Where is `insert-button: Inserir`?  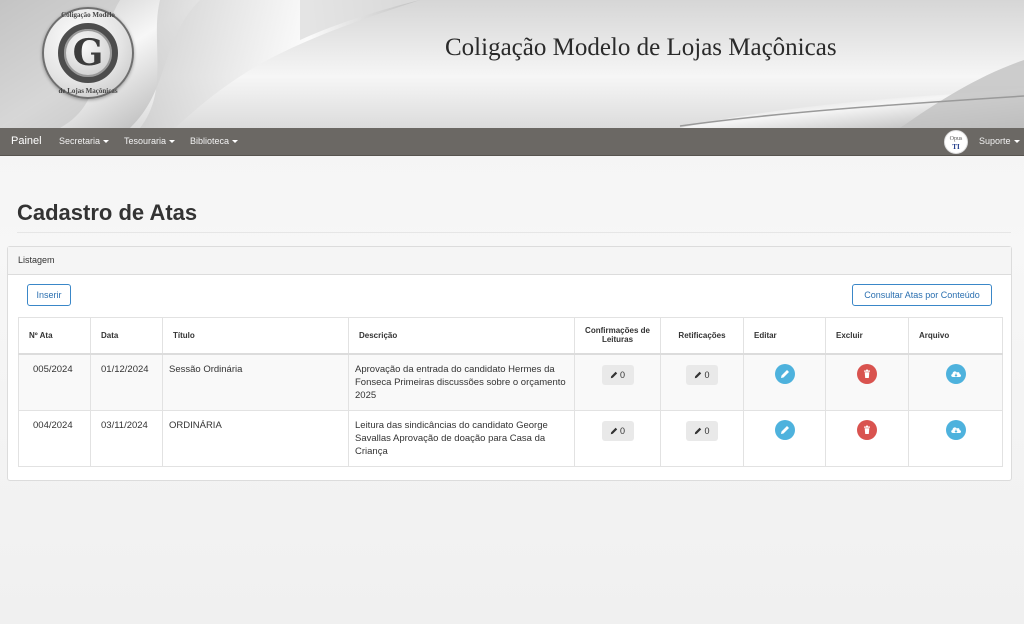
insert-button: Inserir is located at coordinates (49, 295).